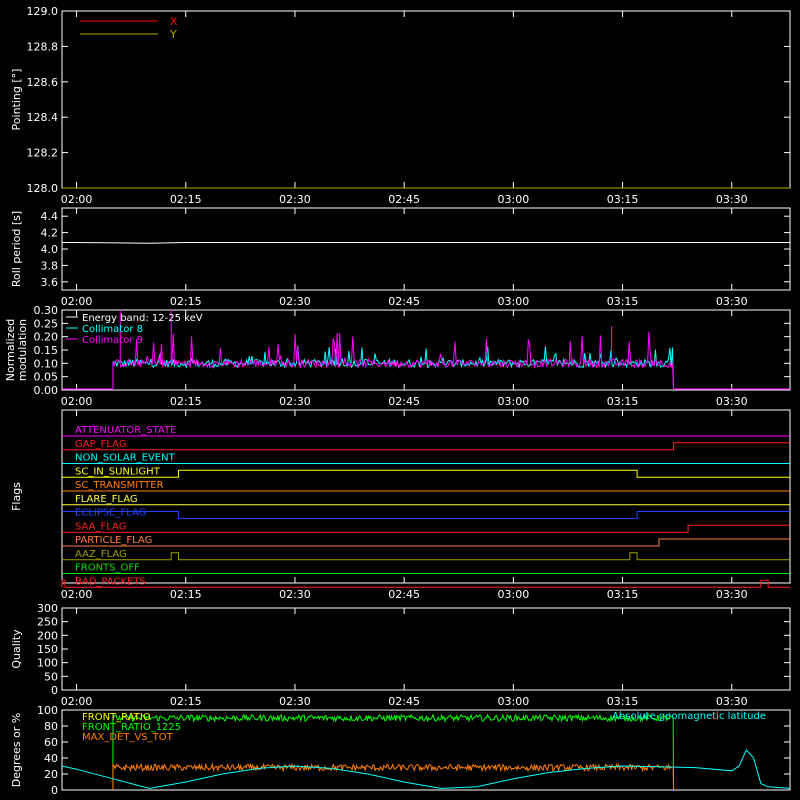 The image size is (800, 800). Describe the element at coordinates (110, 513) in the screenshot. I see `flag-label-eclipse-flag: ECLIPSE_FLAG` at that location.